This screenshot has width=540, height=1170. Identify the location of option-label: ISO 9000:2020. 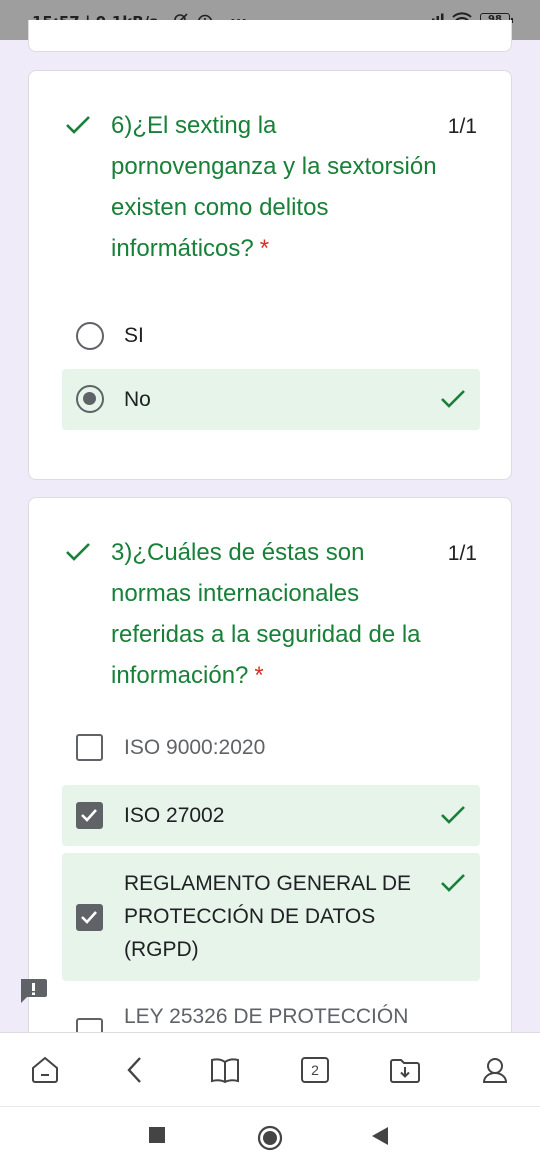
(195, 747).